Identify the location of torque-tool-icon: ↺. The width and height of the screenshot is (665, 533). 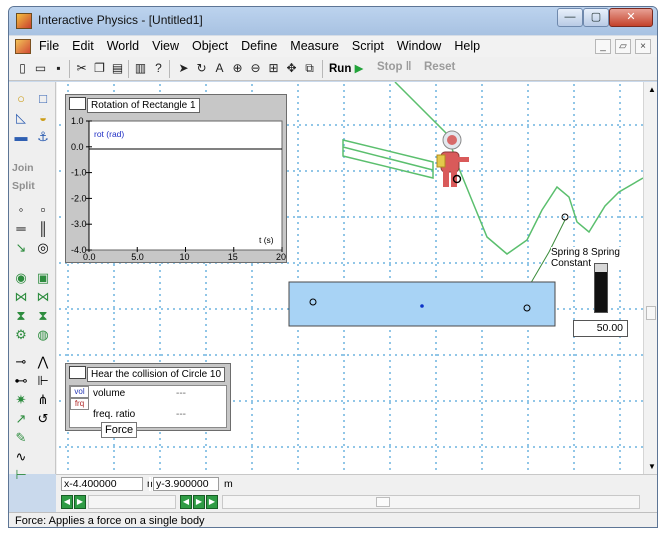
(43, 419).